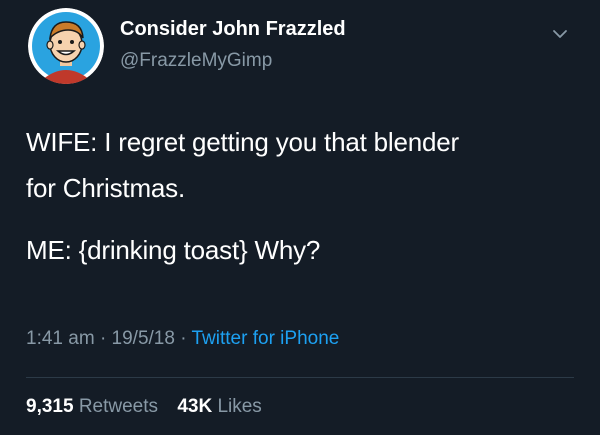  I want to click on tweet-stats: 9,315 Retweets 43K Likes, so click(151, 407).